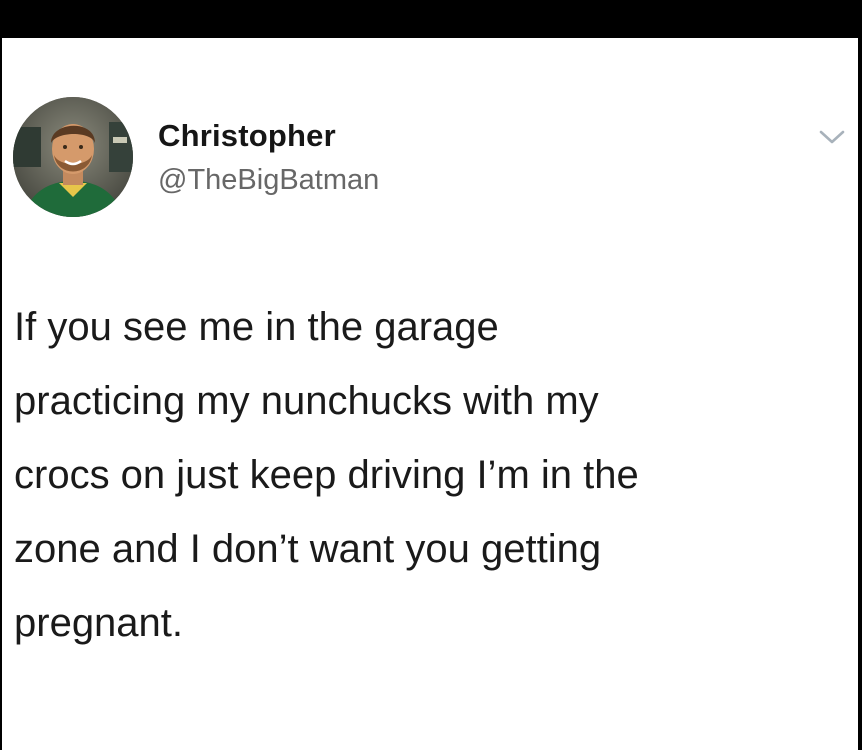 Image resolution: width=862 pixels, height=750 pixels. Describe the element at coordinates (326, 475) in the screenshot. I see `tweet-text-line: crocs on just keep driving I’m in the` at that location.